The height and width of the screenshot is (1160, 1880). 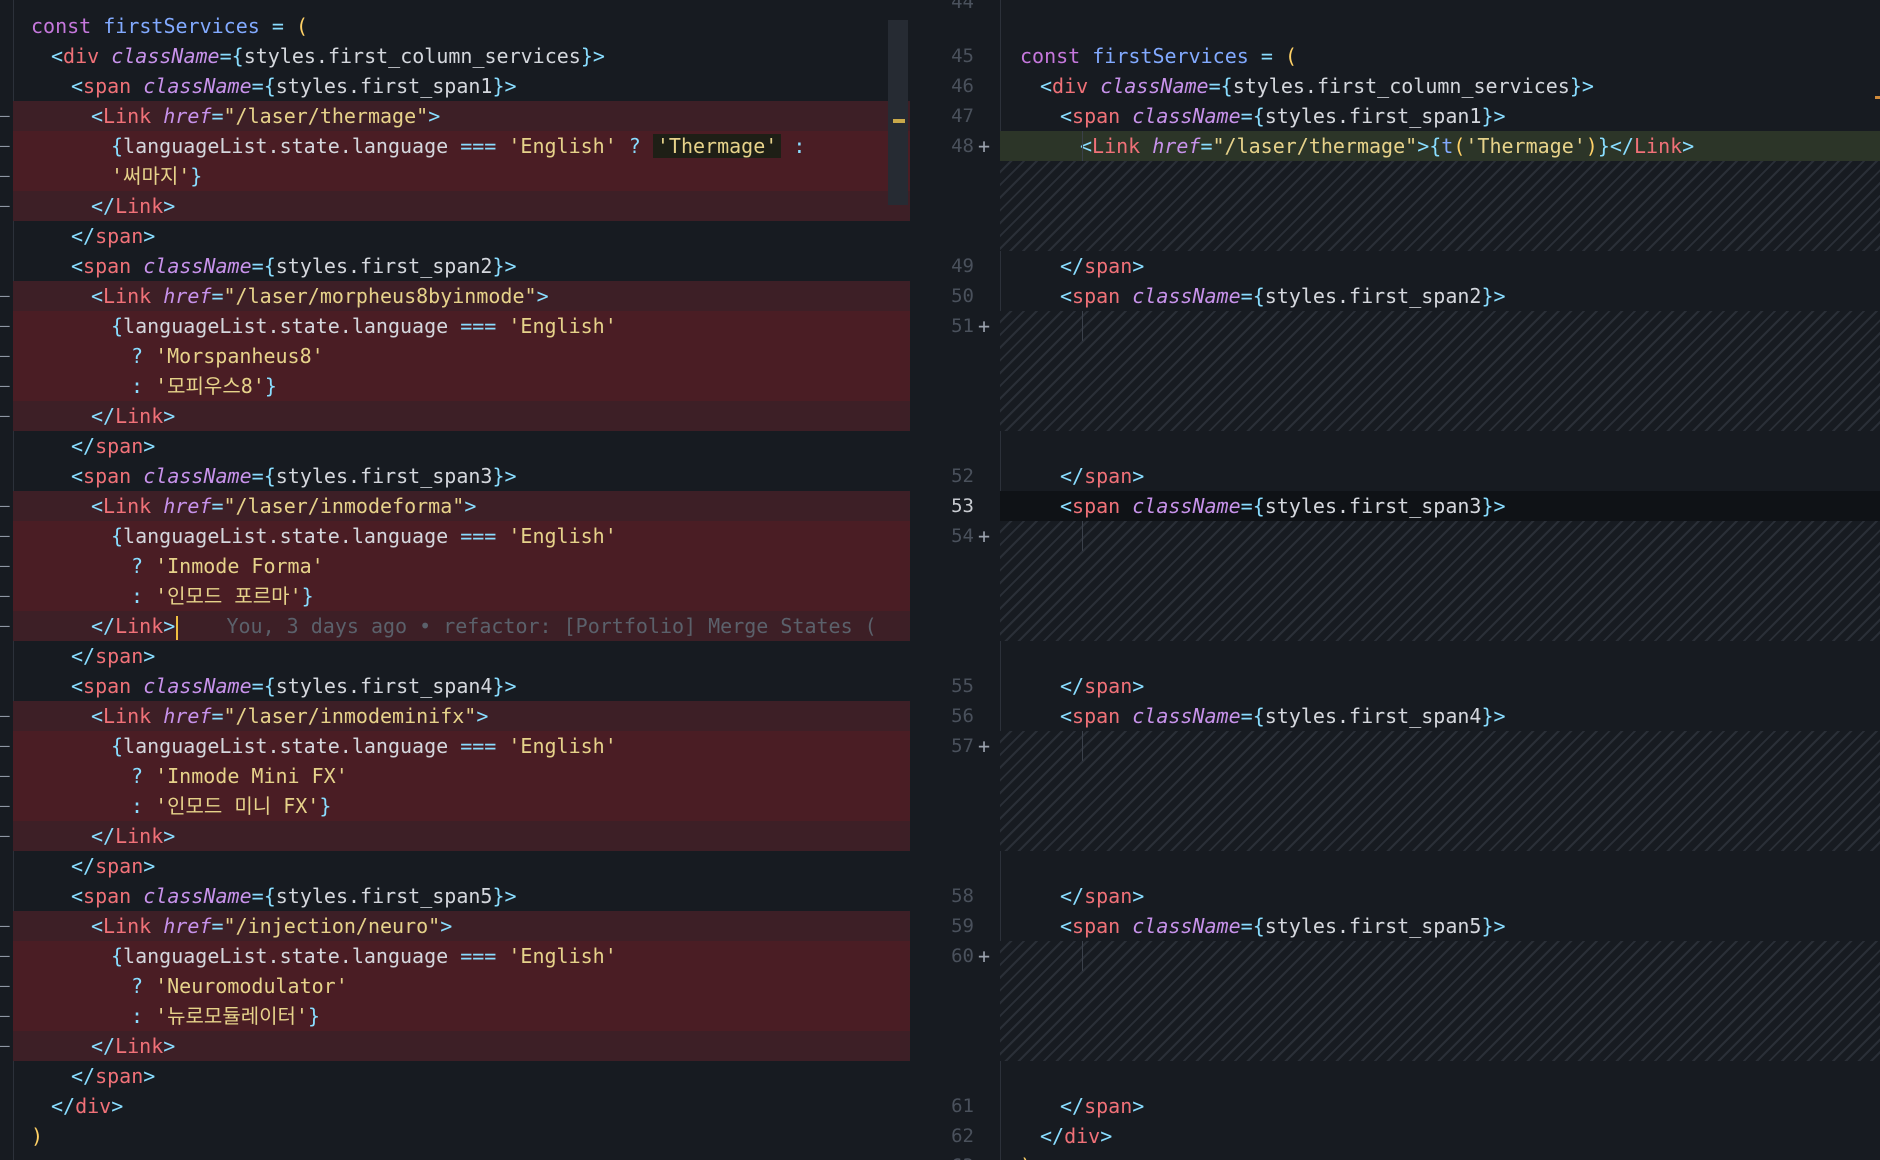 What do you see at coordinates (962, 326) in the screenshot?
I see `line-number: 51` at bounding box center [962, 326].